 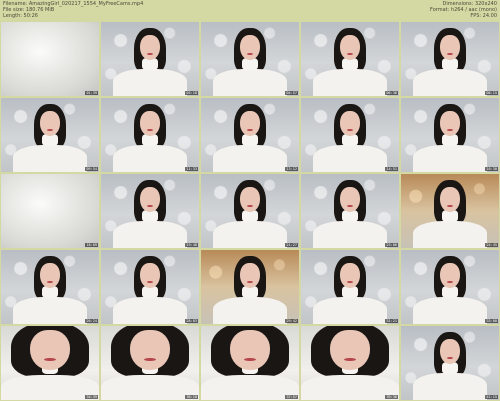 I want to click on timestamp-label: 39:36, so click(x=391, y=396).